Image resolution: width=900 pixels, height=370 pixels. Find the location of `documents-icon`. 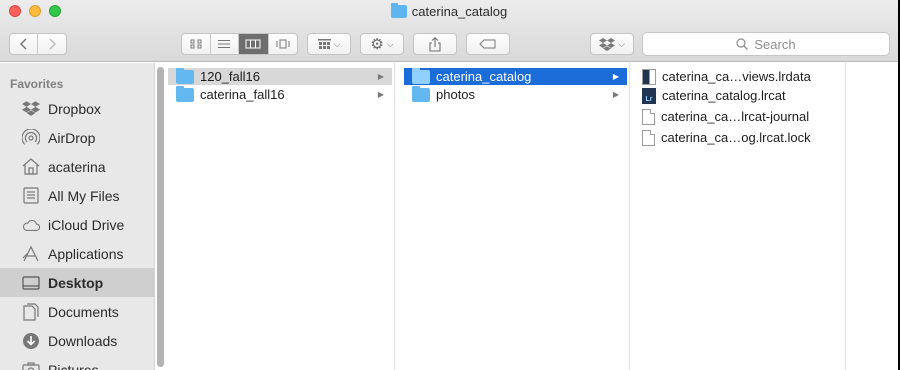

documents-icon is located at coordinates (31, 311).